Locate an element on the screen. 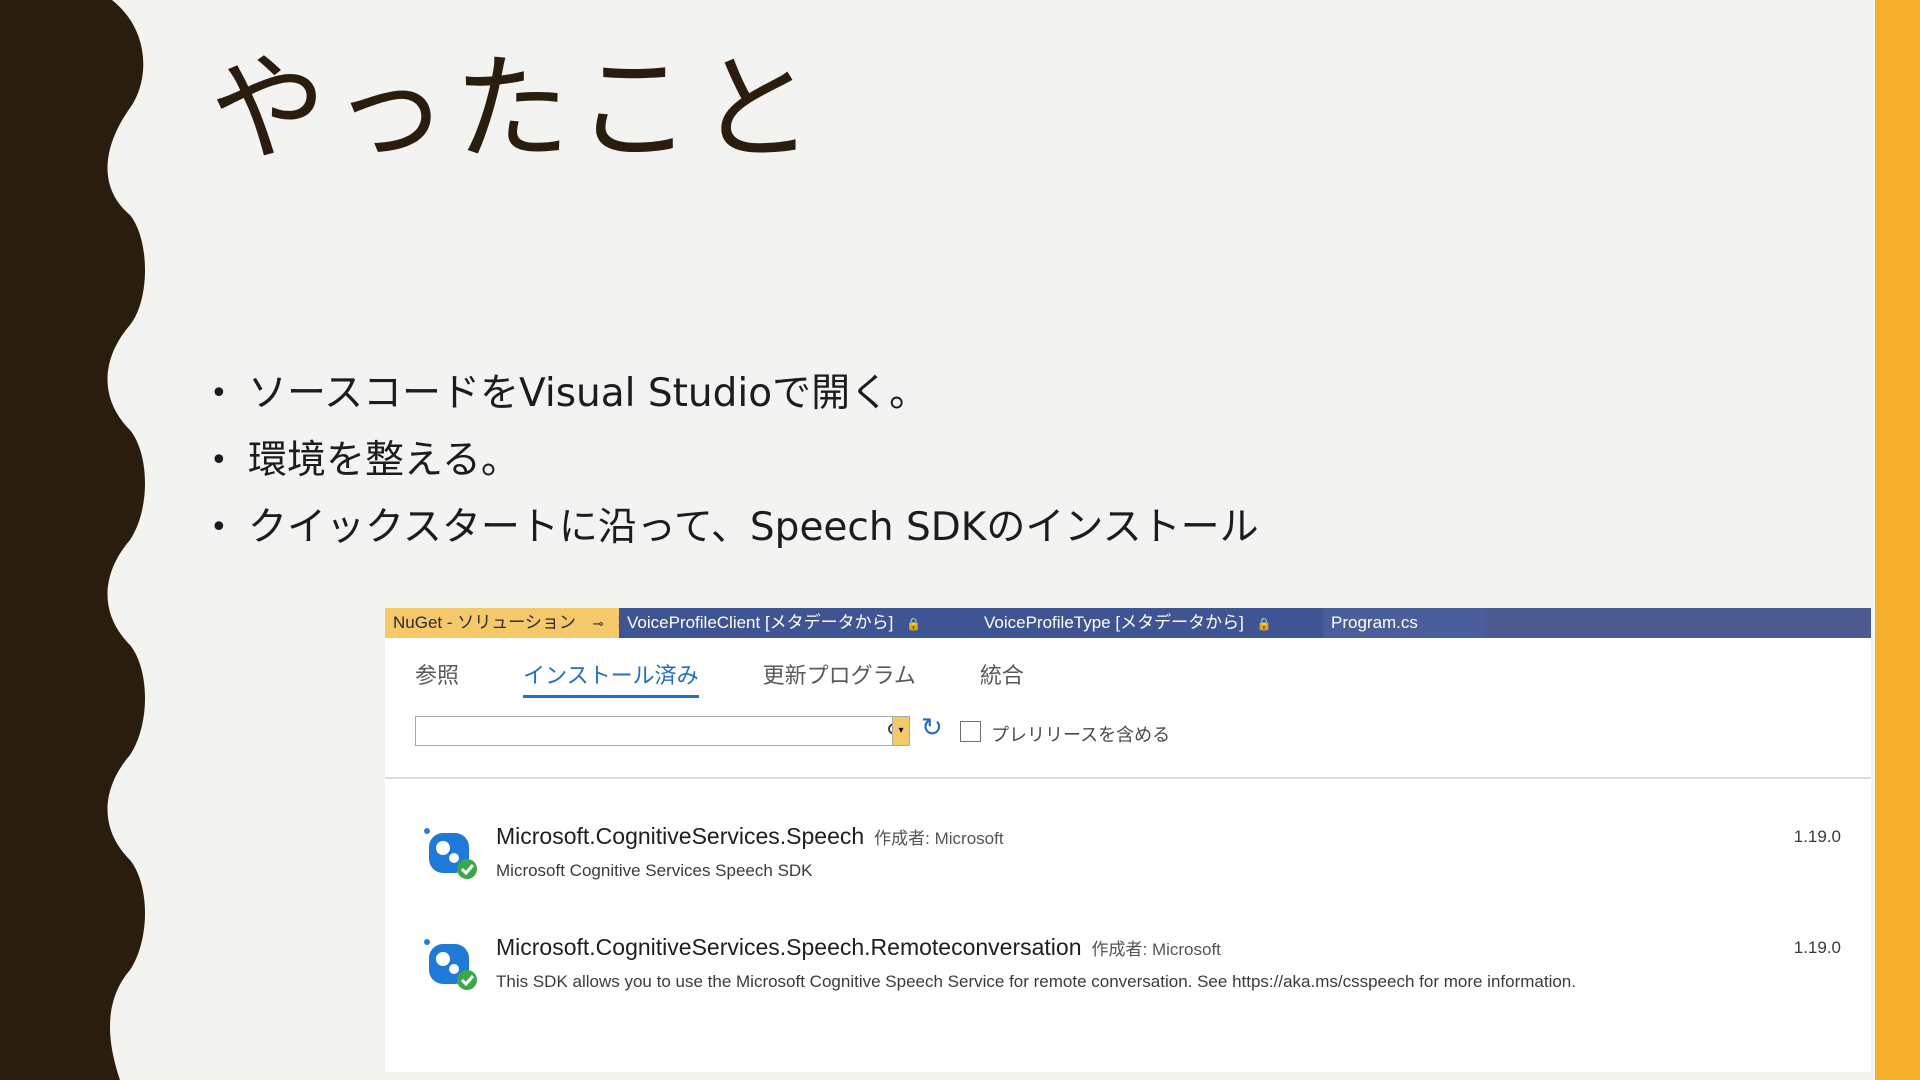  slide-title: やったこと is located at coordinates (515, 109).